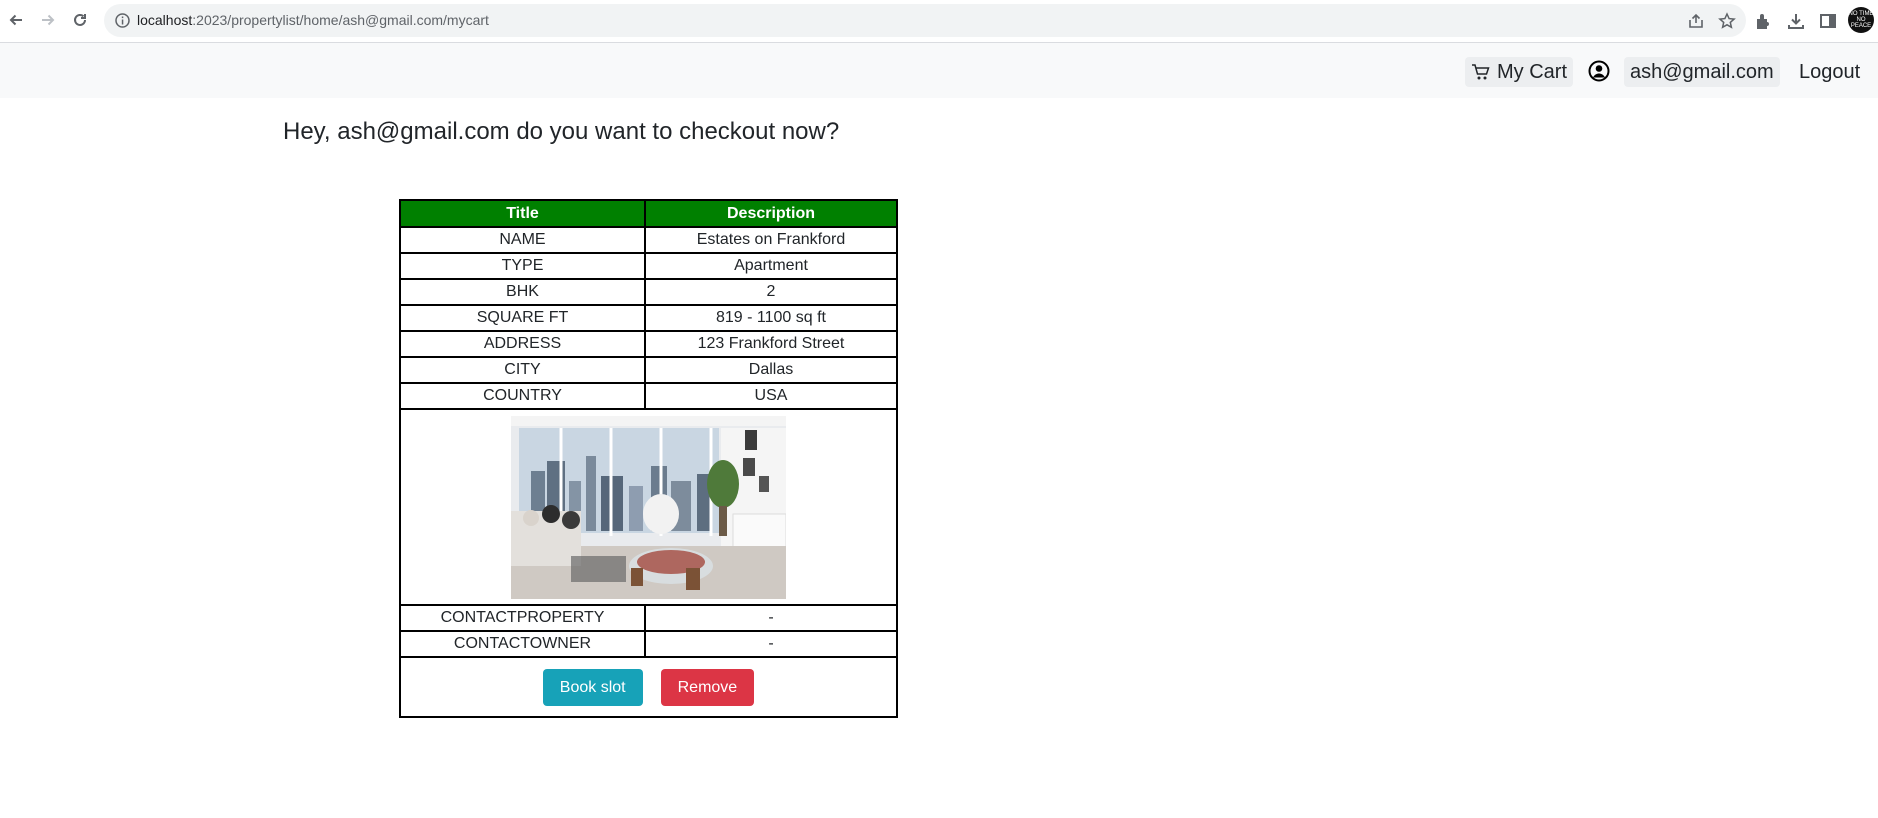 This screenshot has height=818, width=1878. I want to click on row-value: USA, so click(771, 396).